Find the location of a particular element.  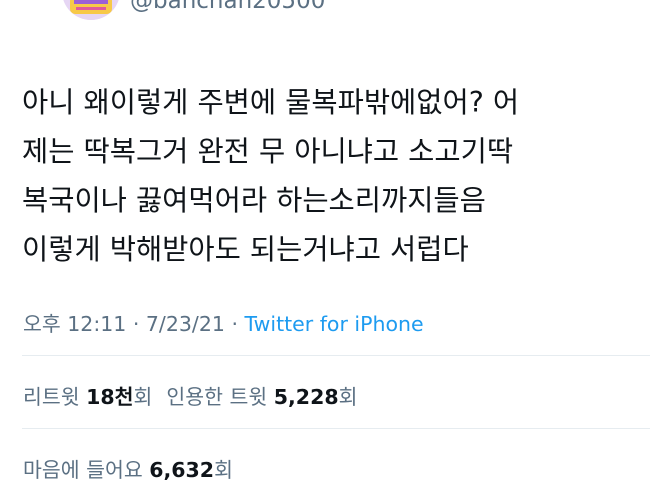

likes-label: 마음에 들어요 is located at coordinates (83, 470).